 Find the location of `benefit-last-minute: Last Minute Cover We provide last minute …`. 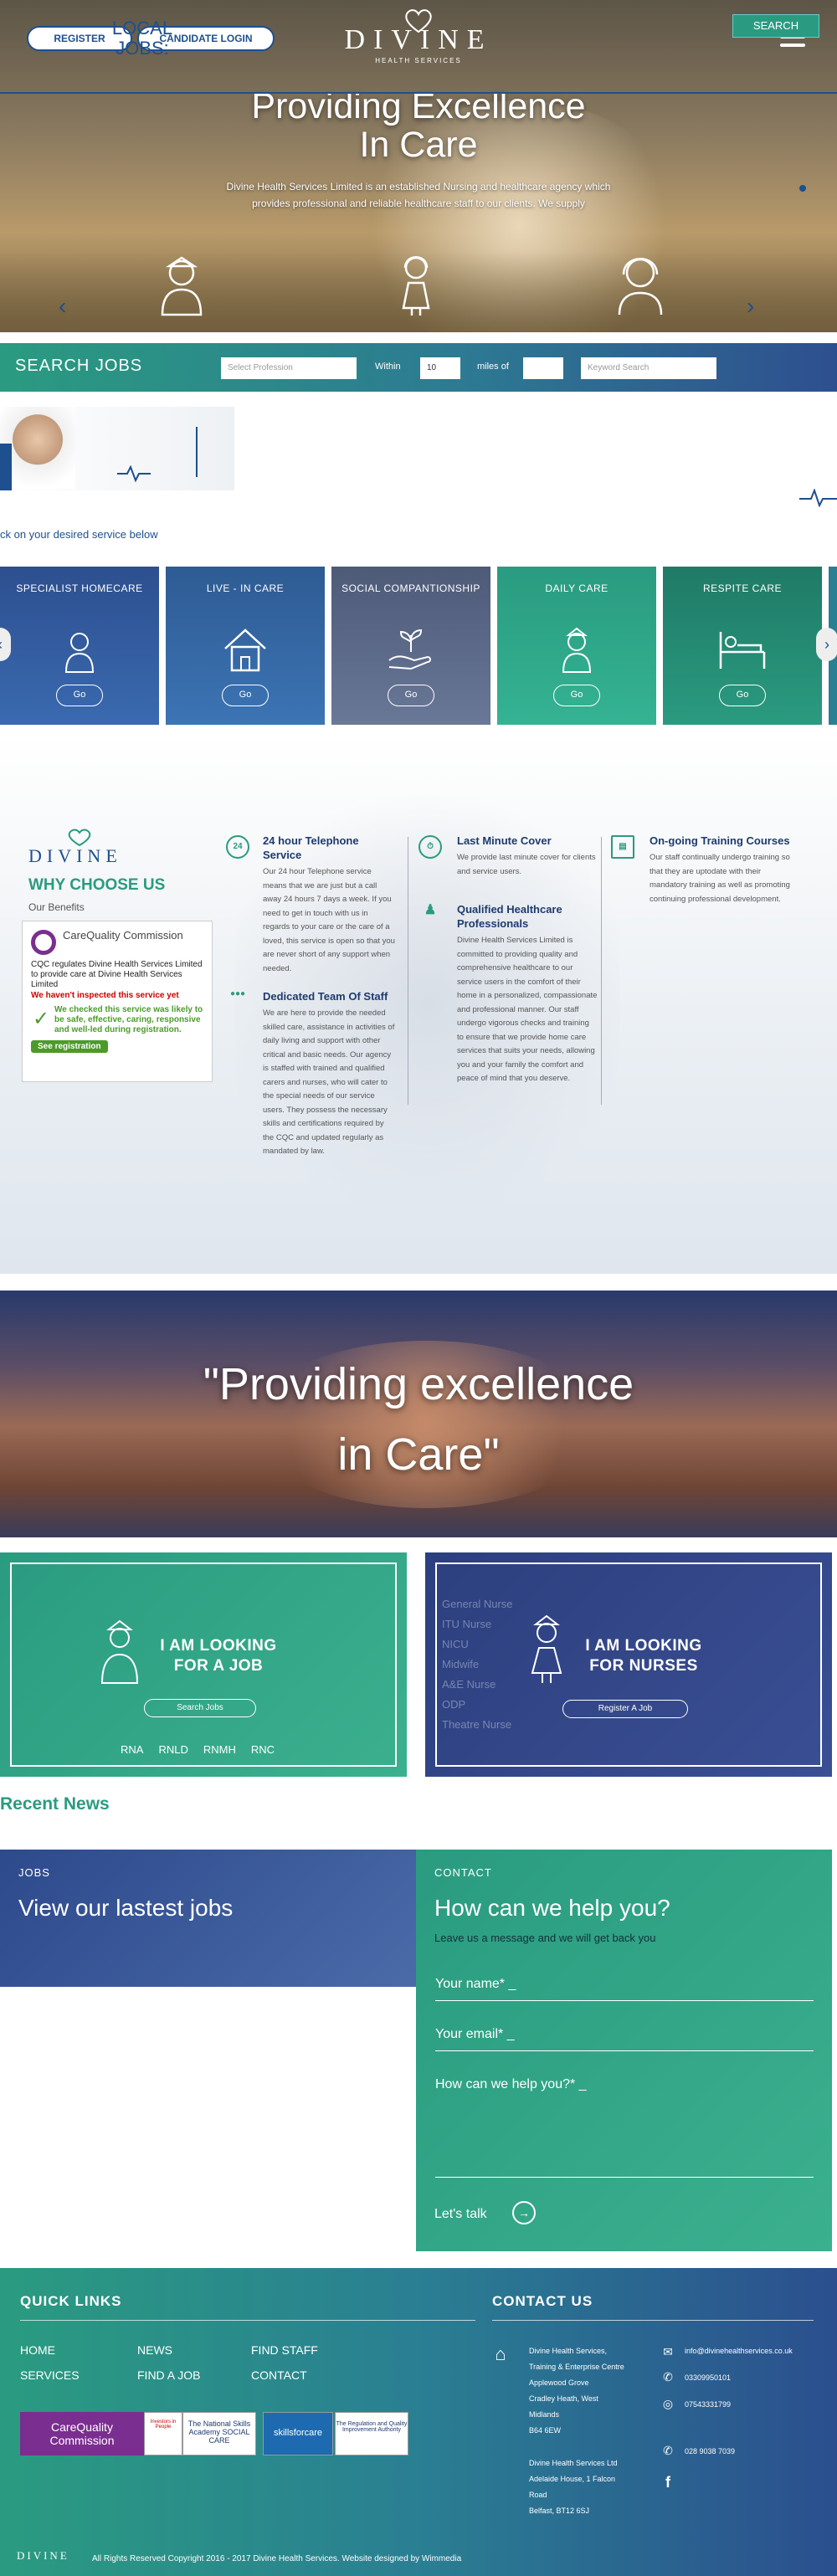

benefit-last-minute: Last Minute Cover We provide last minute … is located at coordinates (526, 855).